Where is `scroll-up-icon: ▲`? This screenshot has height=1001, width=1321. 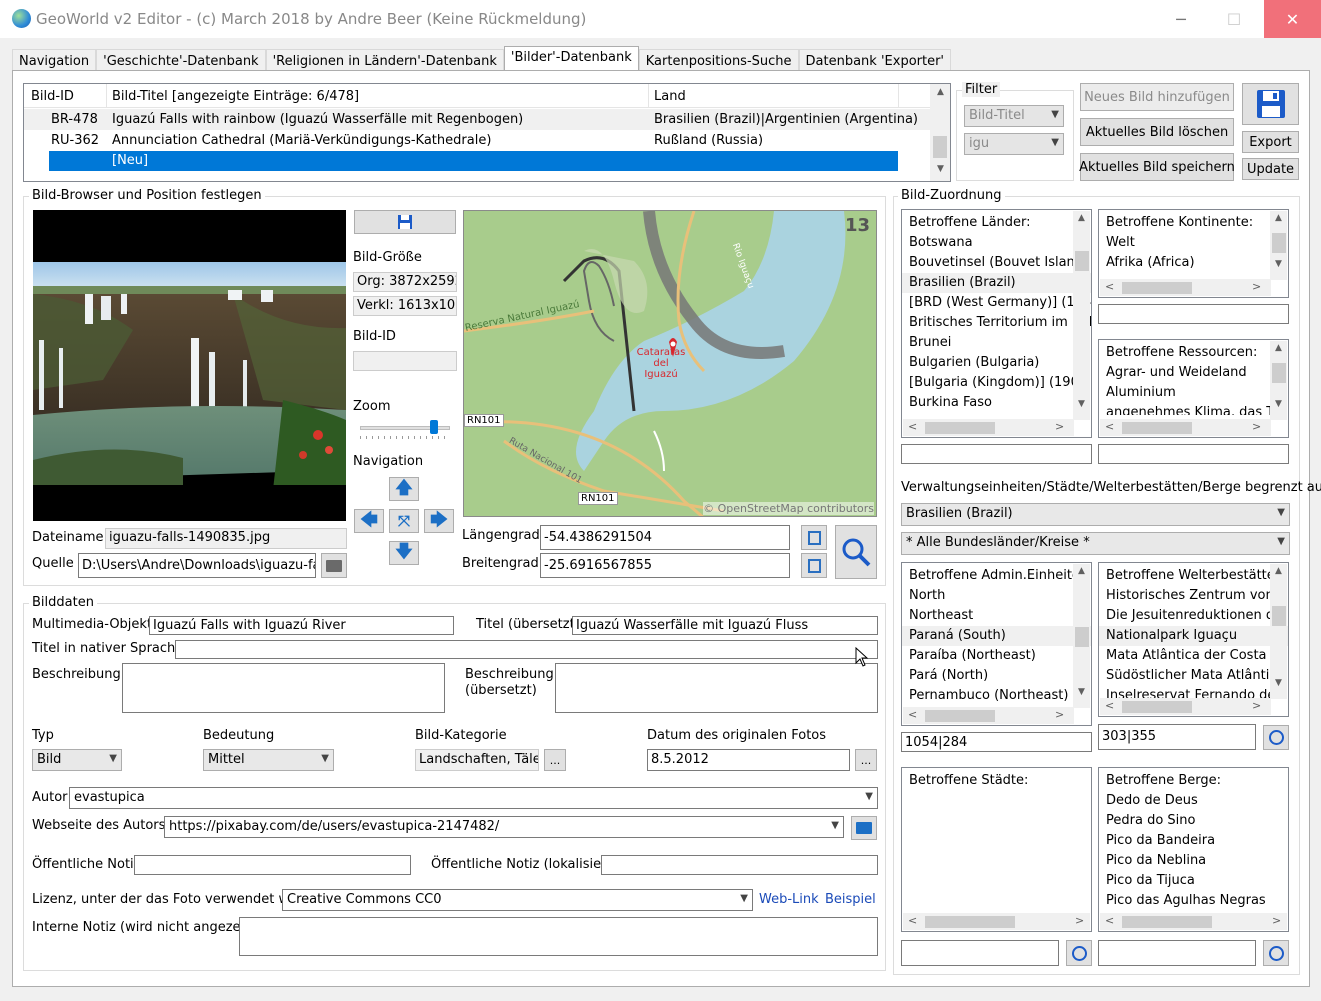
scroll-up-icon: ▲ is located at coordinates (940, 92).